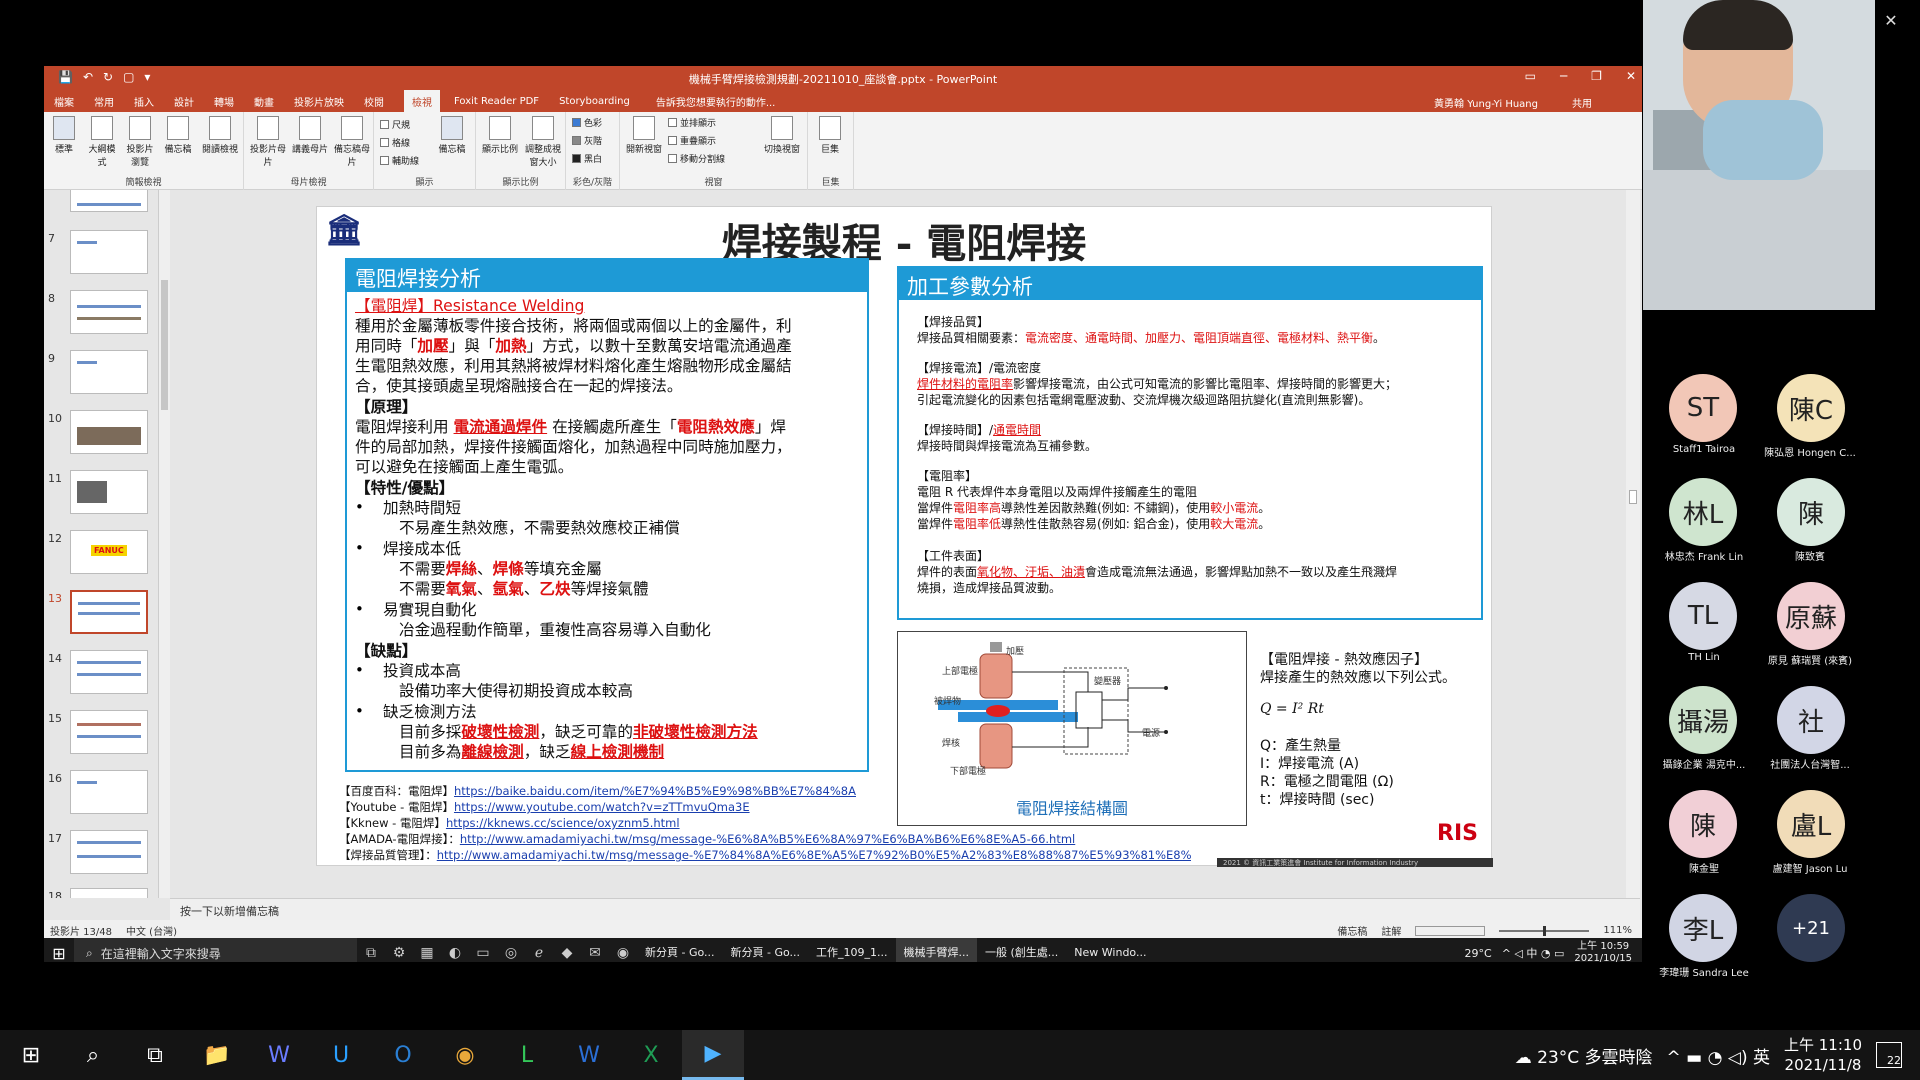 The image size is (1920, 1080). I want to click on outlook-icon: O, so click(403, 1055).